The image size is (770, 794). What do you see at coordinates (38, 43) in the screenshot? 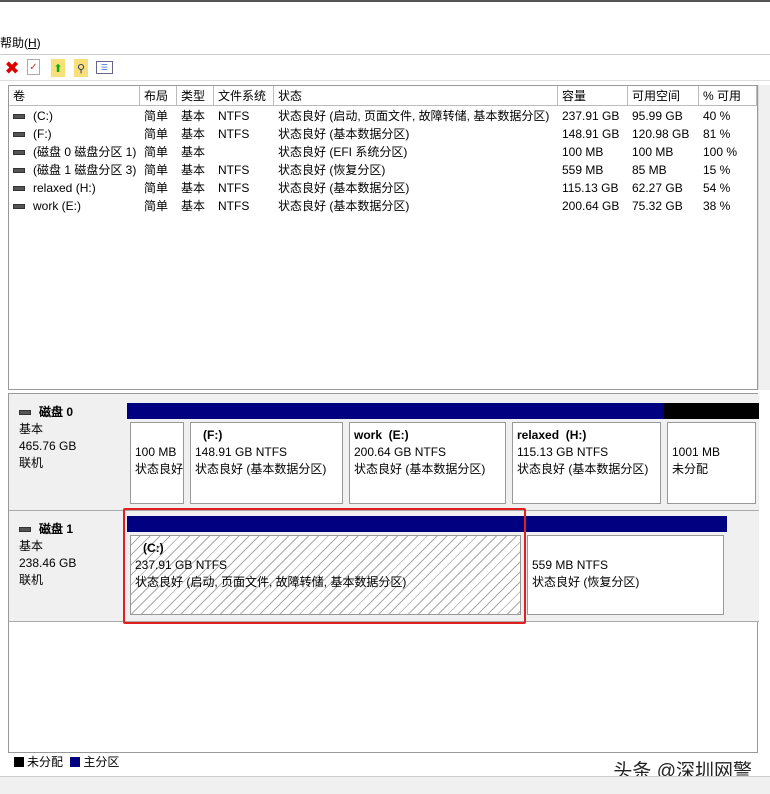
I see `menu-help-suffix: )` at bounding box center [38, 43].